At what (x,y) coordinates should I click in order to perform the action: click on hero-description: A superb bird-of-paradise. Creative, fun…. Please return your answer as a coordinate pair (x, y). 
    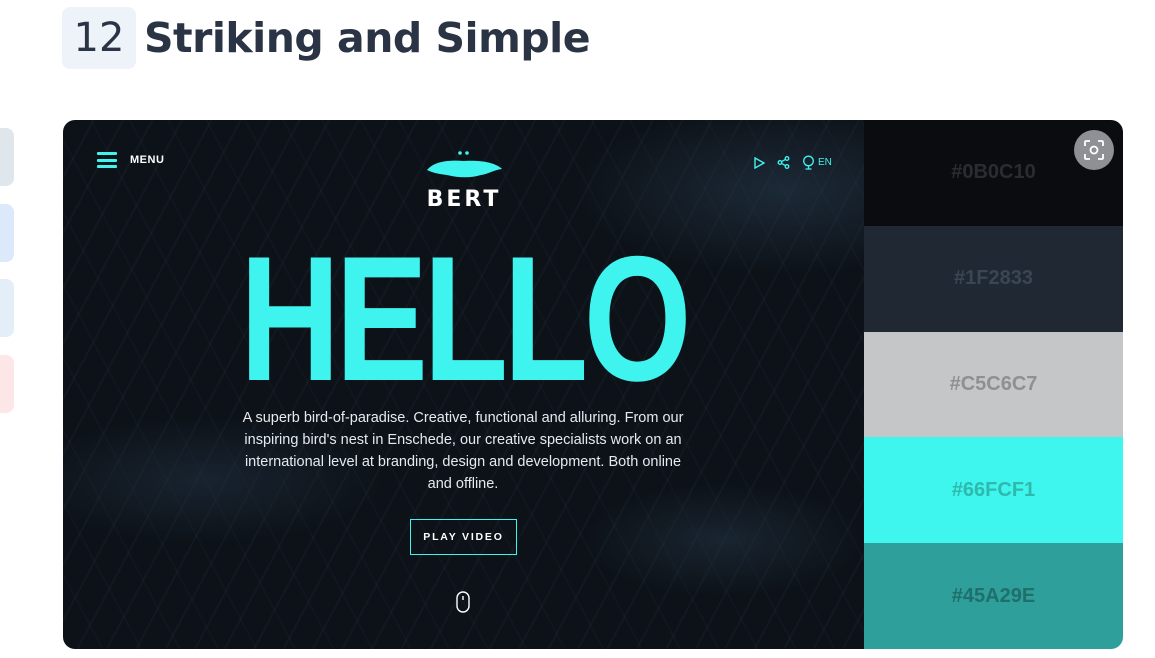
    Looking at the image, I should click on (463, 451).